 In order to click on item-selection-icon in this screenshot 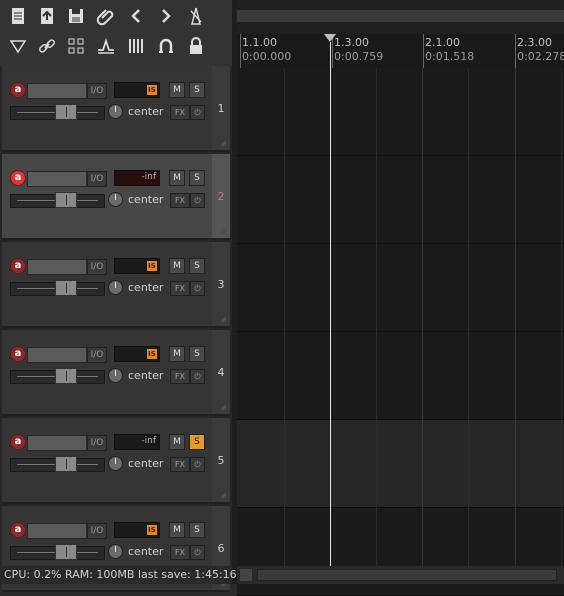, I will do `click(18, 46)`.